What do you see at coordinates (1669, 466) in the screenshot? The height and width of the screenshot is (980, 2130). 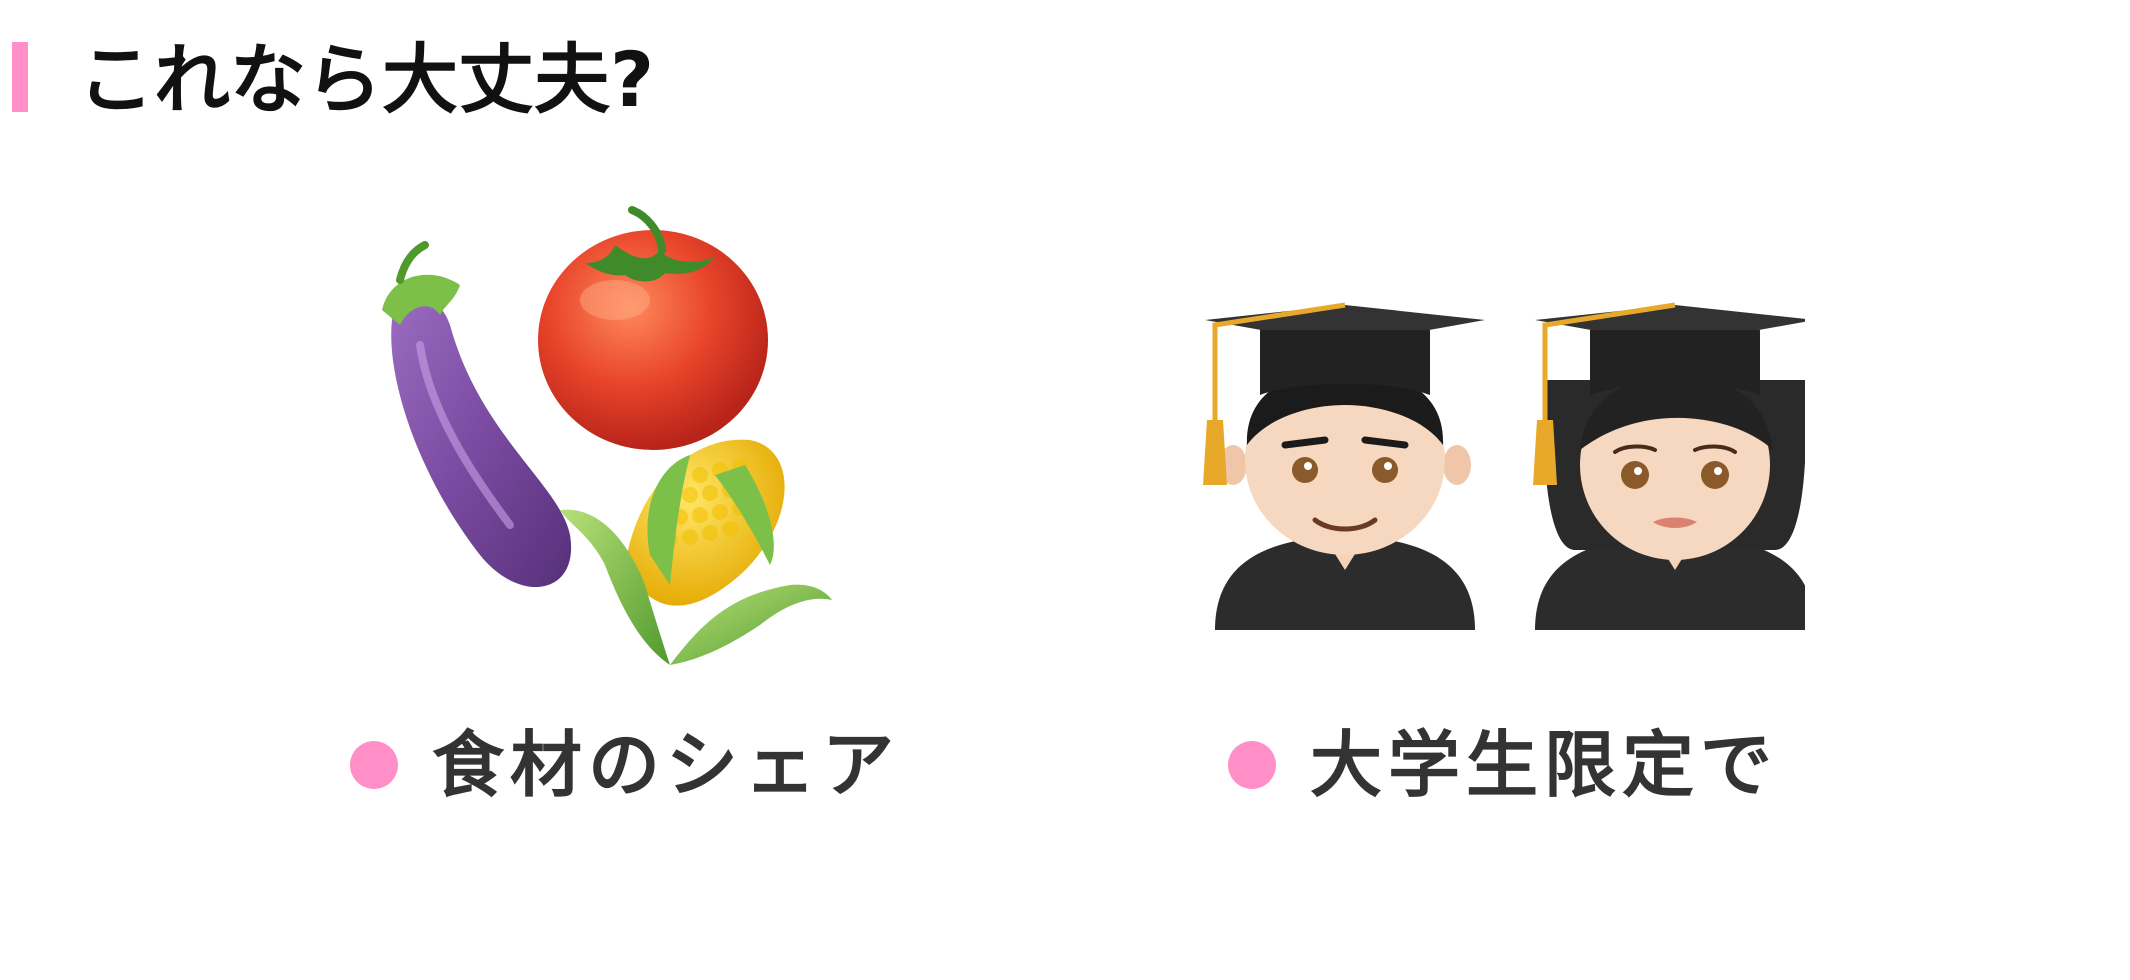 I see `female-student-icon` at bounding box center [1669, 466].